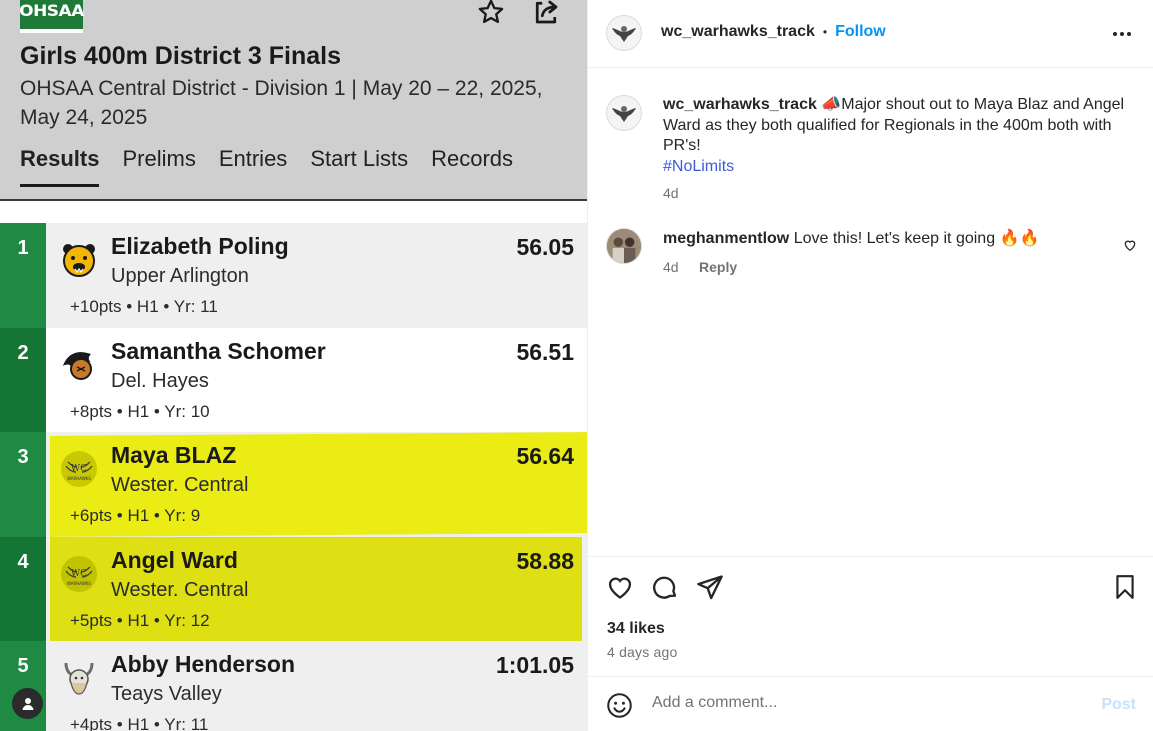 The height and width of the screenshot is (731, 1153). What do you see at coordinates (619, 708) in the screenshot?
I see `emoji-icon` at bounding box center [619, 708].